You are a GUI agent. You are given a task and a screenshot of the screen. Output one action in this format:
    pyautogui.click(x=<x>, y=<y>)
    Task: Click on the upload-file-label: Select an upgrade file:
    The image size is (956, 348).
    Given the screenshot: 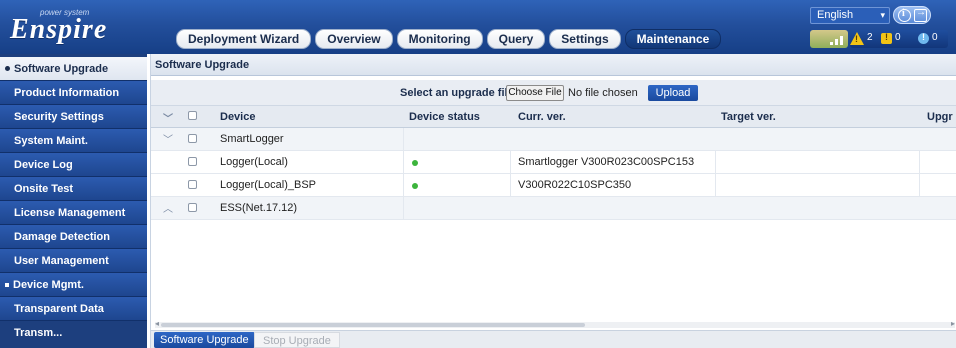 What is the action you would take?
    pyautogui.click(x=459, y=93)
    